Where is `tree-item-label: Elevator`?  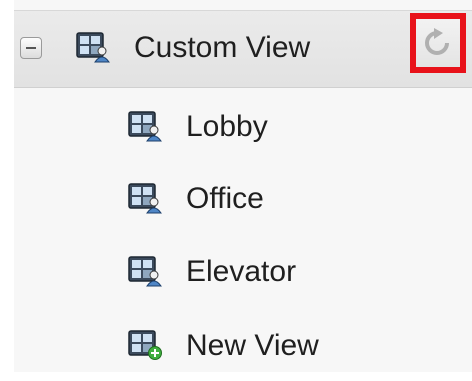 tree-item-label: Elevator is located at coordinates (241, 271).